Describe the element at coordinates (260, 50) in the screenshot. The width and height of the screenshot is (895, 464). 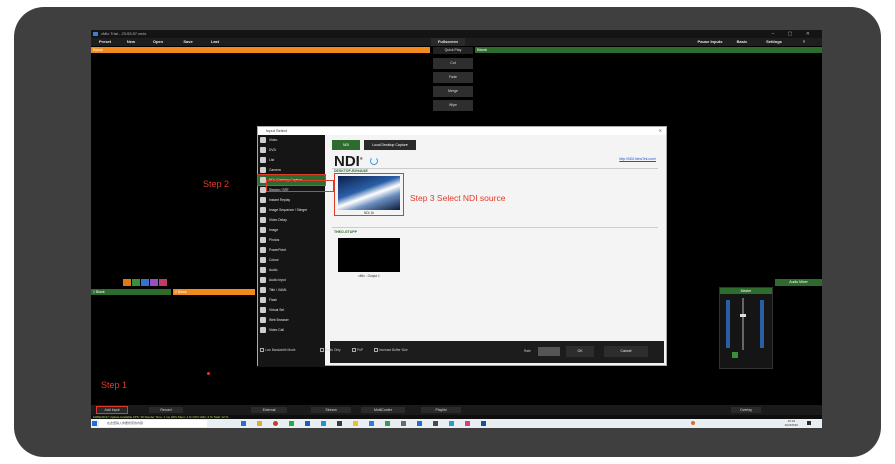
I see `preview-header: Blank` at that location.